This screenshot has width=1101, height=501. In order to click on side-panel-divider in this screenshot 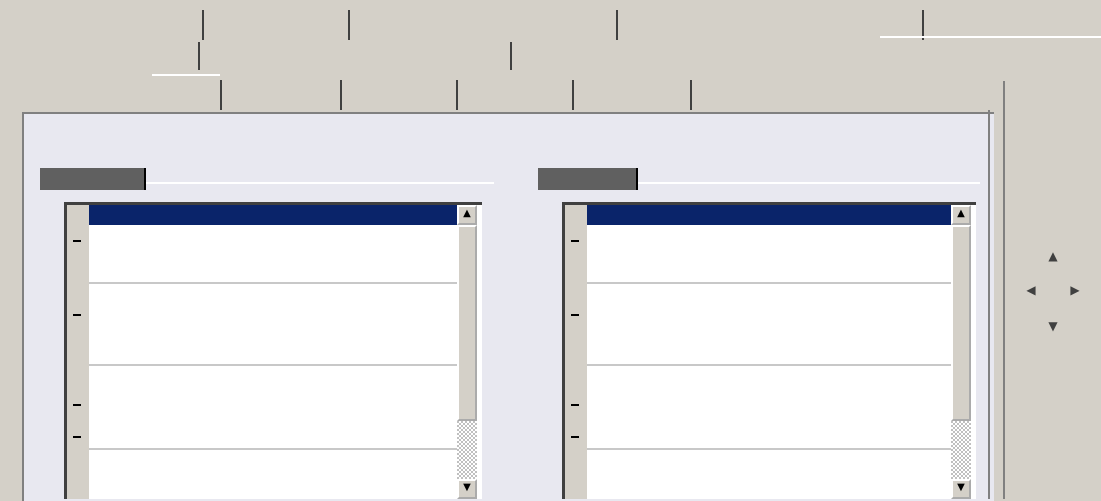, I will do `click(989, 304)`.